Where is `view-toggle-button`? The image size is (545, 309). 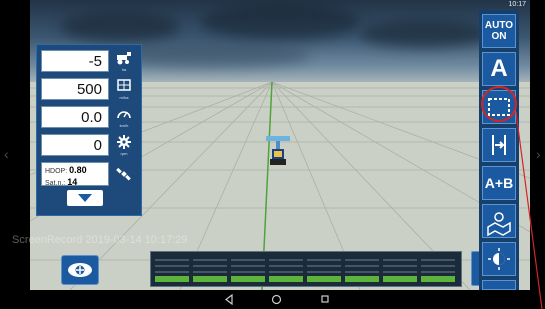
view-toggle-button is located at coordinates (80, 270).